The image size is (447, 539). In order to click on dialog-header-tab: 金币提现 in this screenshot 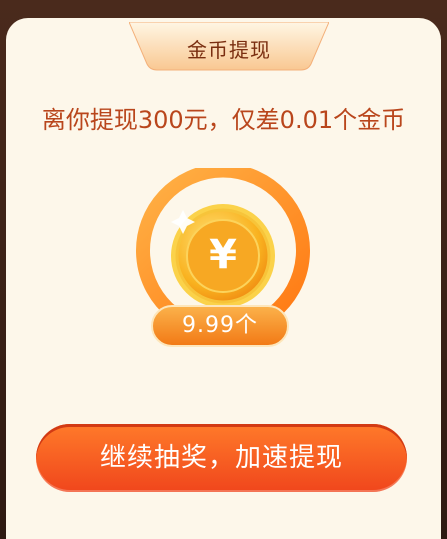, I will do `click(229, 47)`.